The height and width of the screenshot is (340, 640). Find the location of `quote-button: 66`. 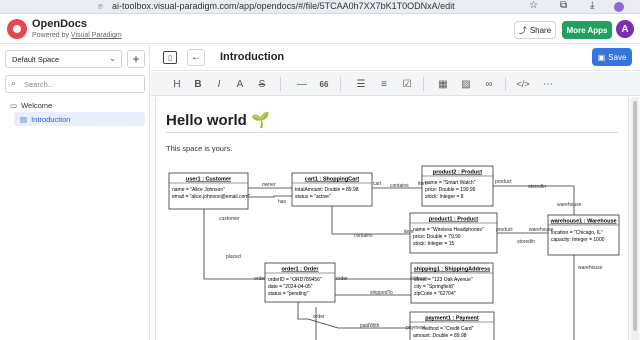

quote-button: 66 is located at coordinates (324, 84).